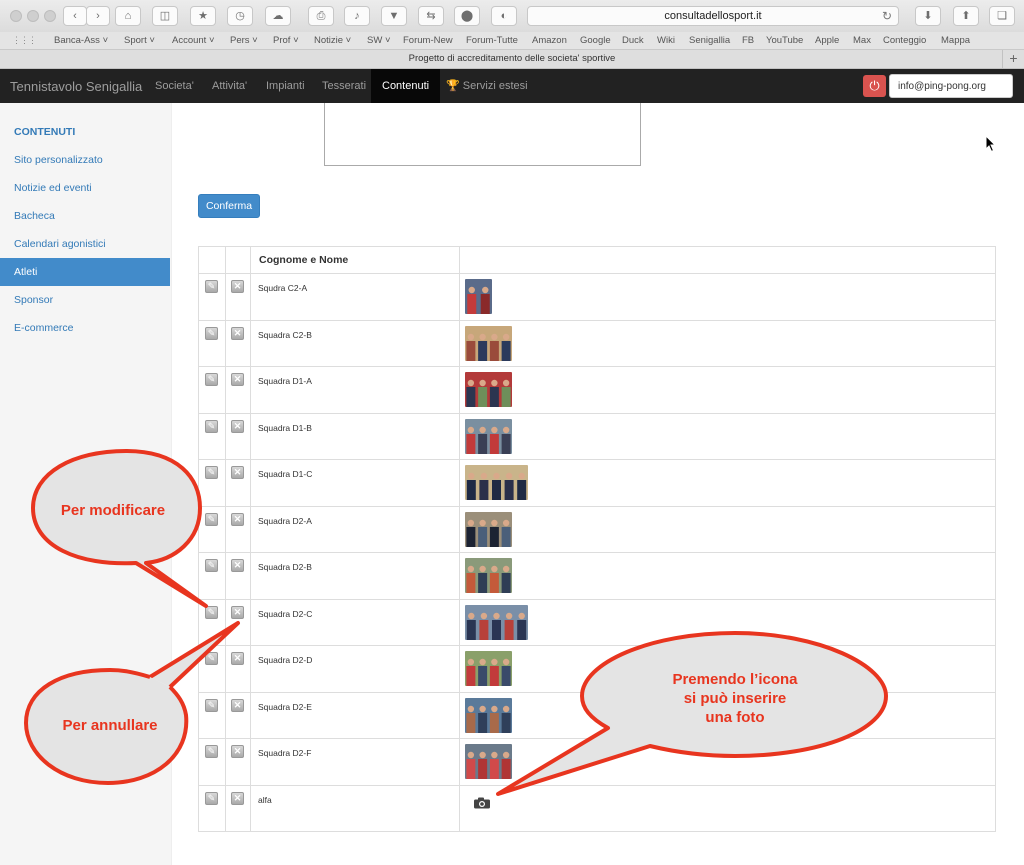  I want to click on favorite-label: YouTube, so click(785, 40).